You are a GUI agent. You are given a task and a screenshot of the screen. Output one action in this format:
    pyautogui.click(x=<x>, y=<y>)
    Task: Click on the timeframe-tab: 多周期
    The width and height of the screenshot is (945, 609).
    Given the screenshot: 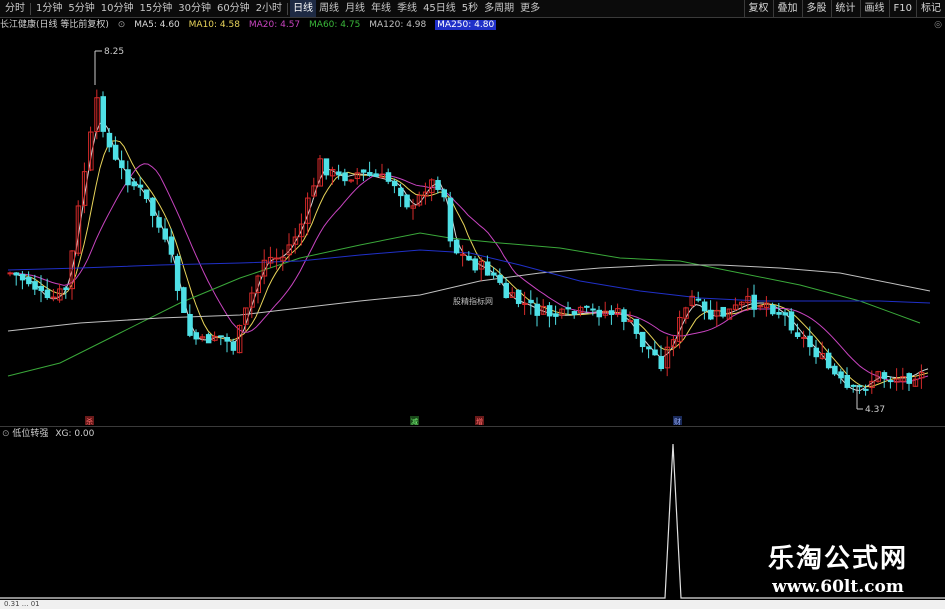 What is the action you would take?
    pyautogui.click(x=499, y=8)
    